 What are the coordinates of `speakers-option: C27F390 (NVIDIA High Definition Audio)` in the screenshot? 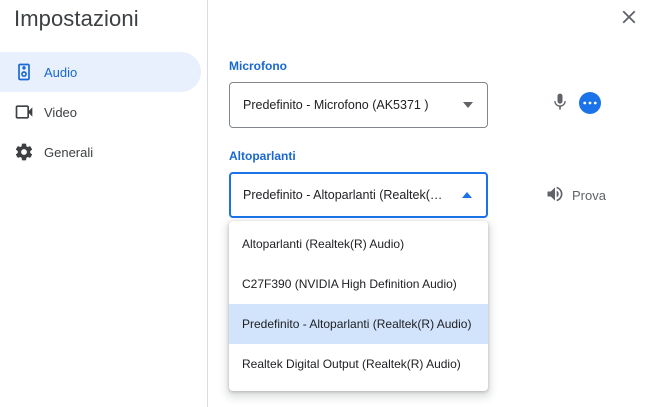 It's located at (358, 284).